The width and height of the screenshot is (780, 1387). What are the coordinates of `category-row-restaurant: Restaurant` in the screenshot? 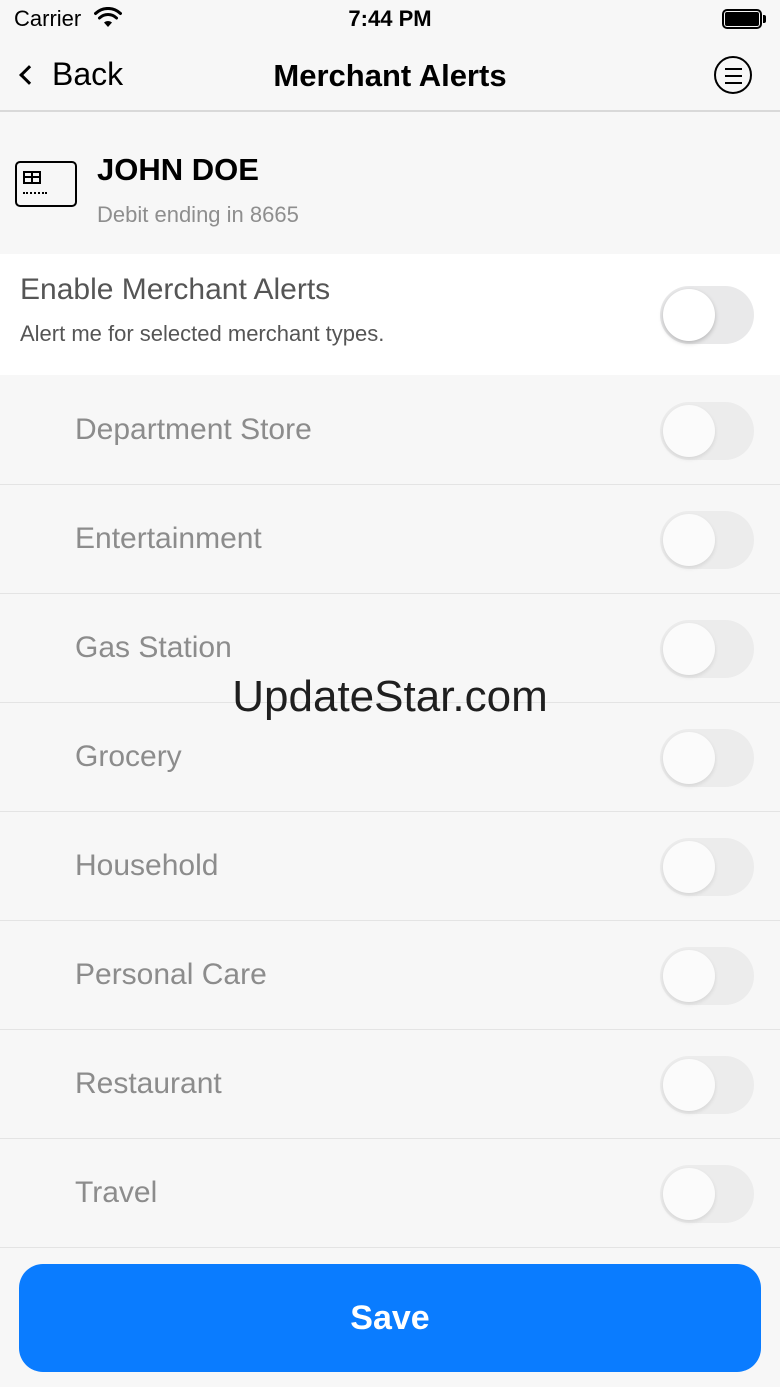 It's located at (390, 1084).